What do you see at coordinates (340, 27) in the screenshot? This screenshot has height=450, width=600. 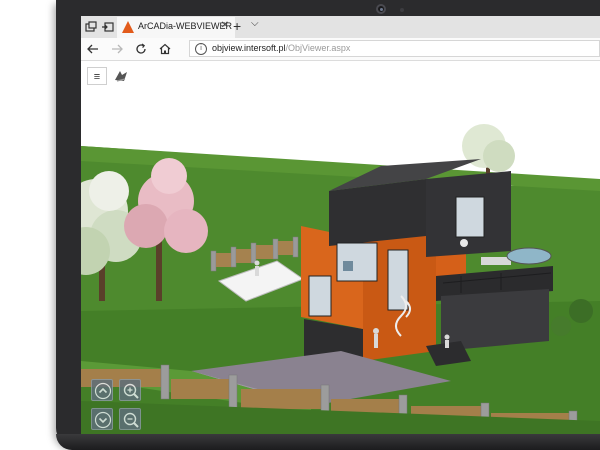 I see `browser-tab-strip: ArCADia-WEBVIEWER ✕ + ⌵` at bounding box center [340, 27].